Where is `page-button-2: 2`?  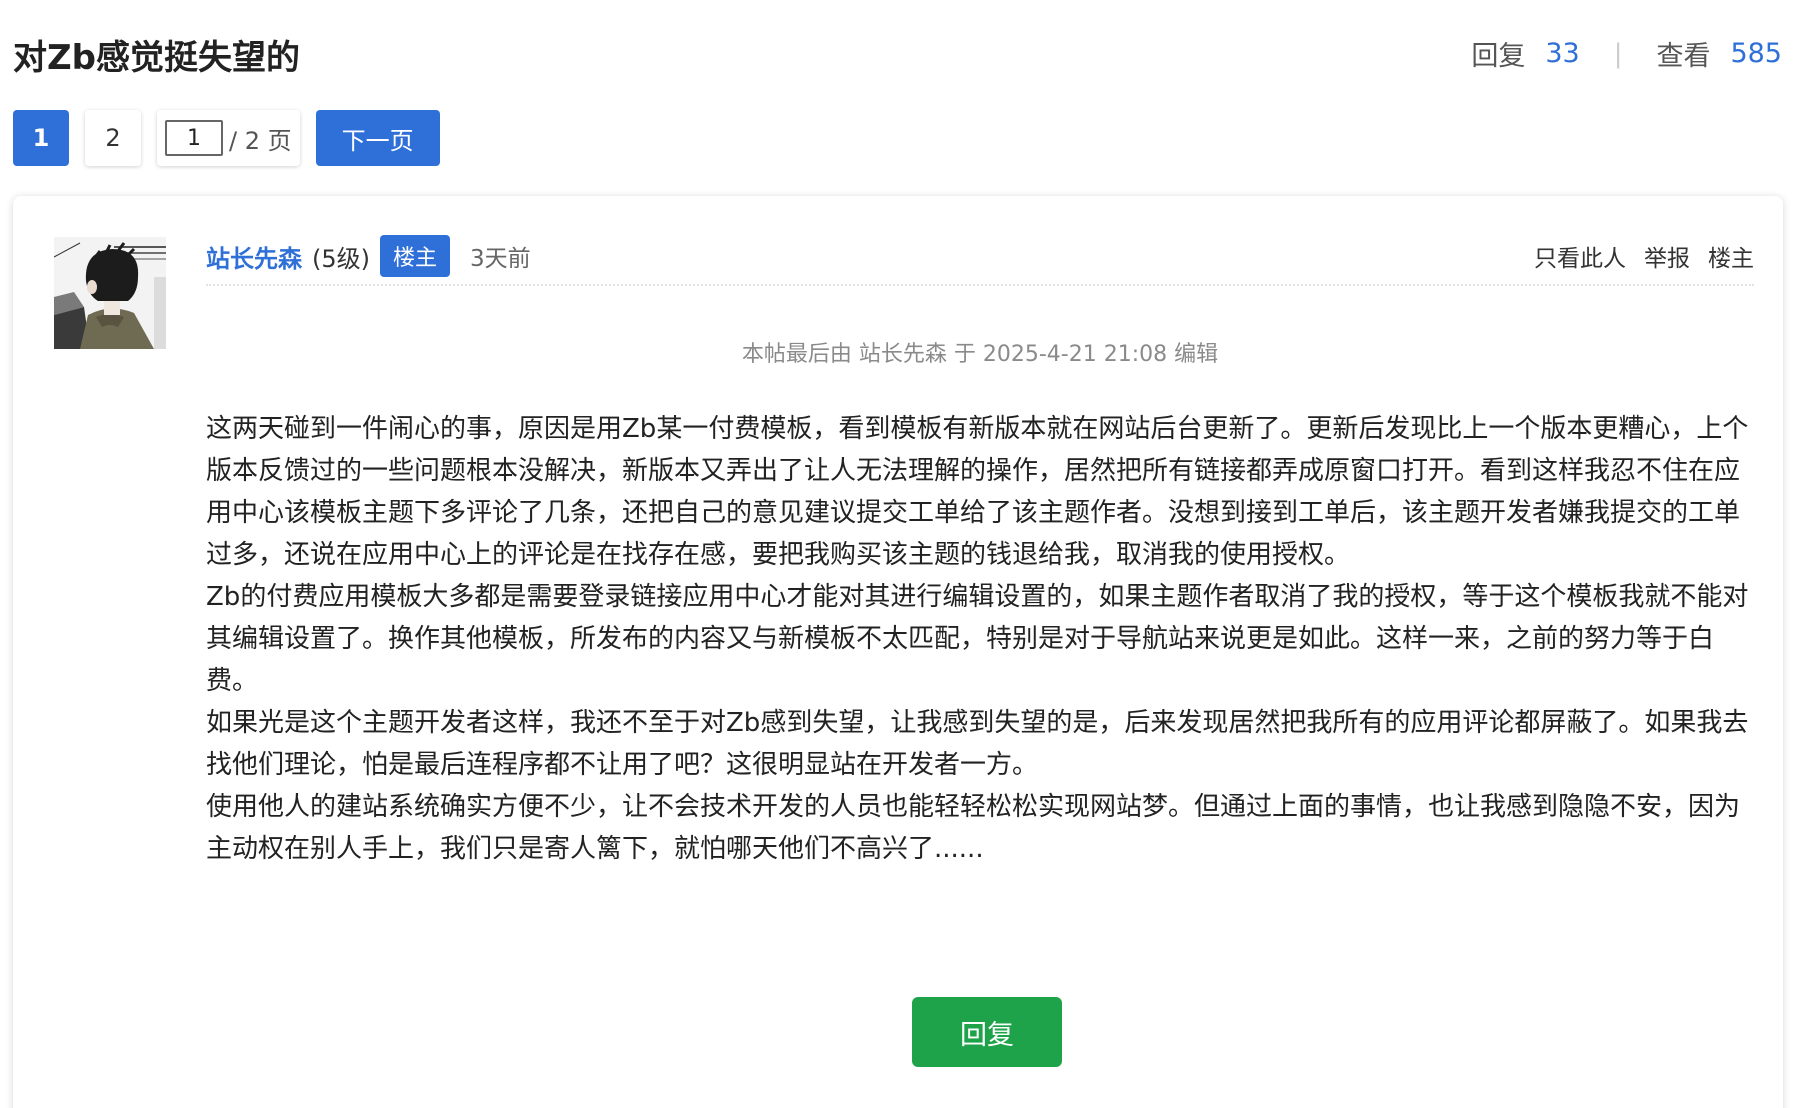 page-button-2: 2 is located at coordinates (113, 138).